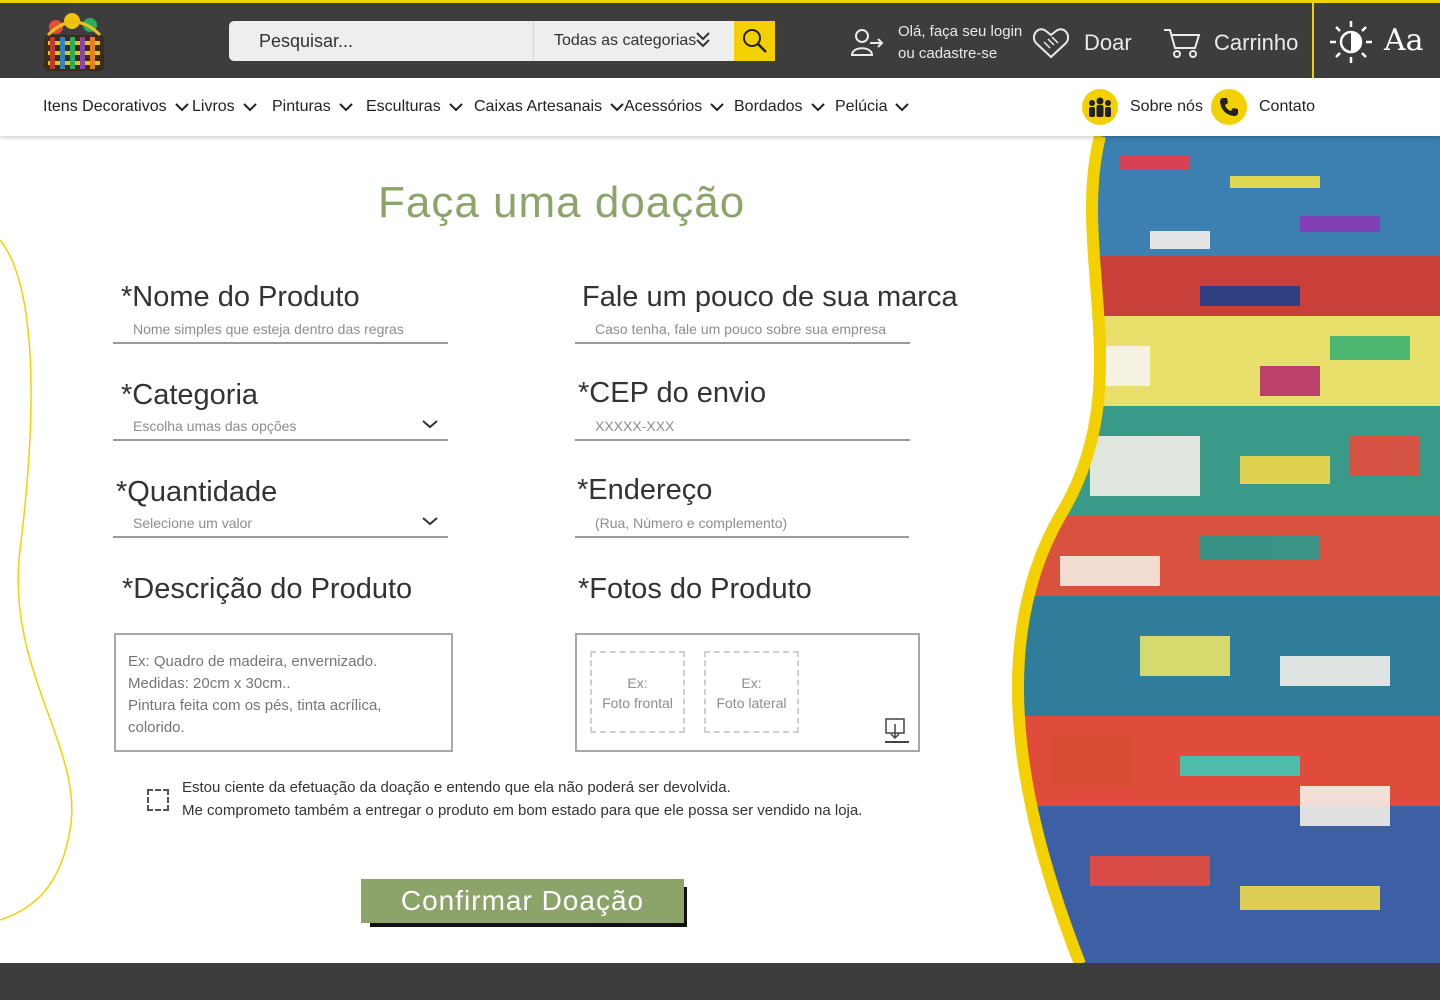  I want to click on nav-item-label: Livros, so click(213, 106).